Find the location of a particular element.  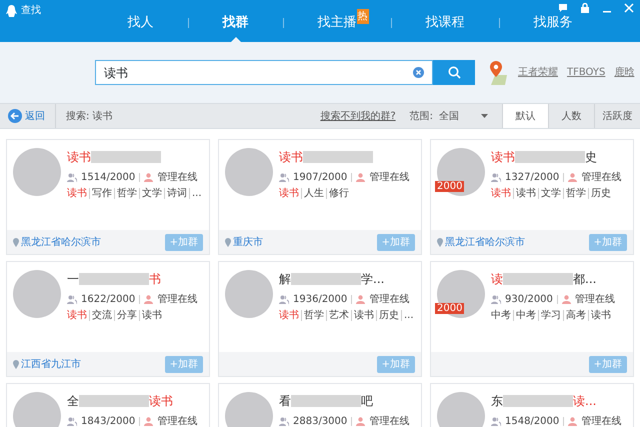

group-tag: 高考 is located at coordinates (575, 315).